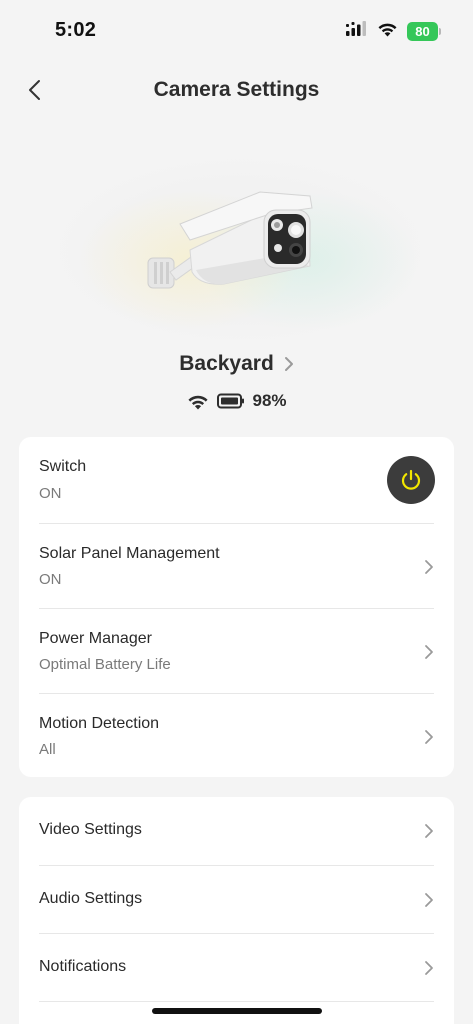 This screenshot has height=1024, width=473. I want to click on status-time: 5:02, so click(76, 30).